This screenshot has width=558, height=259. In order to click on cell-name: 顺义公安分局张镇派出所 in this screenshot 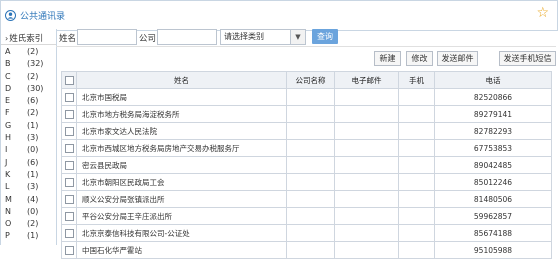, I will do `click(181, 199)`.